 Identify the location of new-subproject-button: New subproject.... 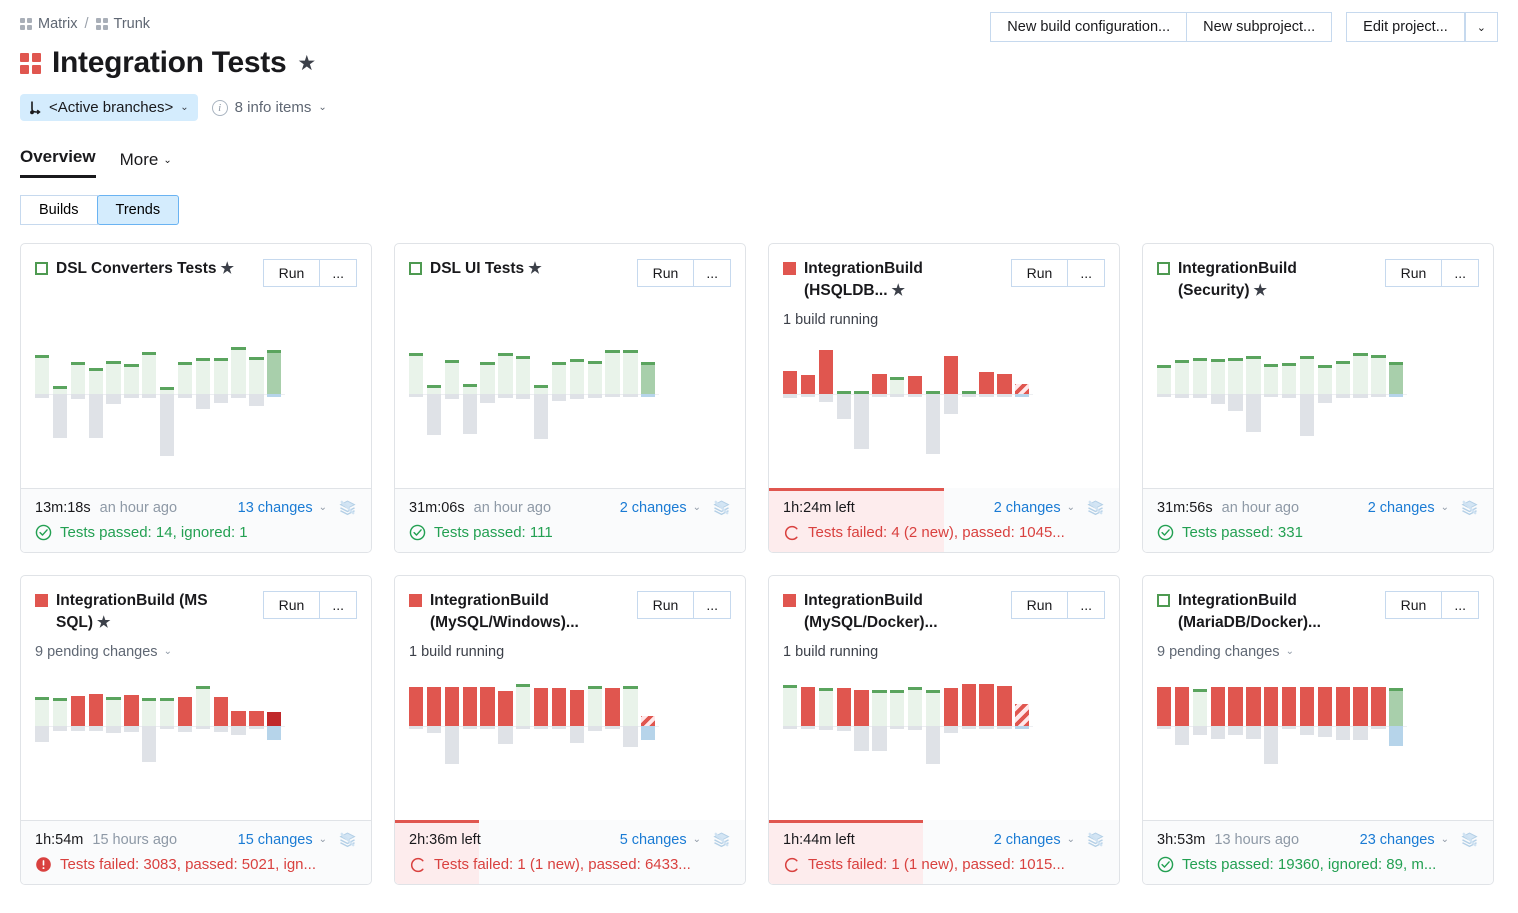
(1260, 27).